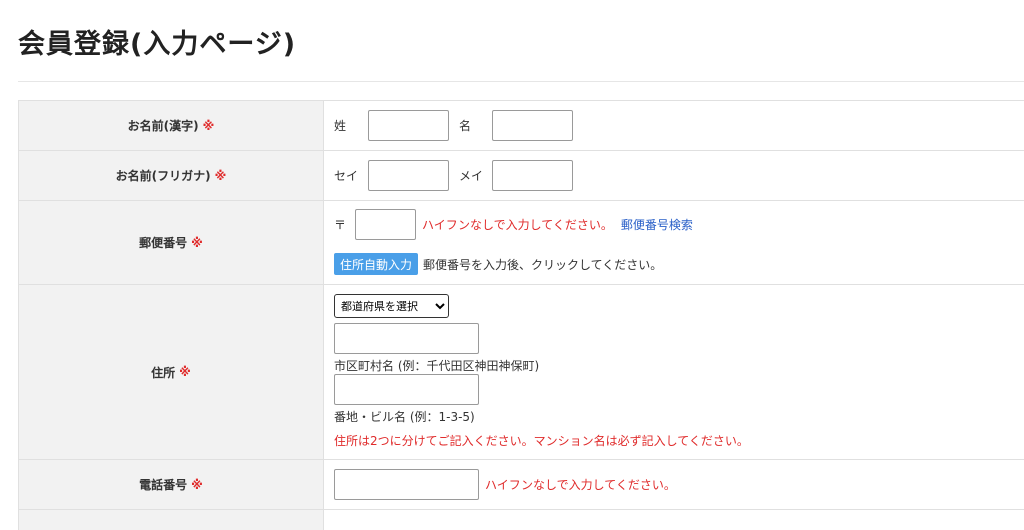 Image resolution: width=1024 pixels, height=530 pixels. What do you see at coordinates (163, 126) in the screenshot?
I see `label-text: お名前(漢字)` at bounding box center [163, 126].